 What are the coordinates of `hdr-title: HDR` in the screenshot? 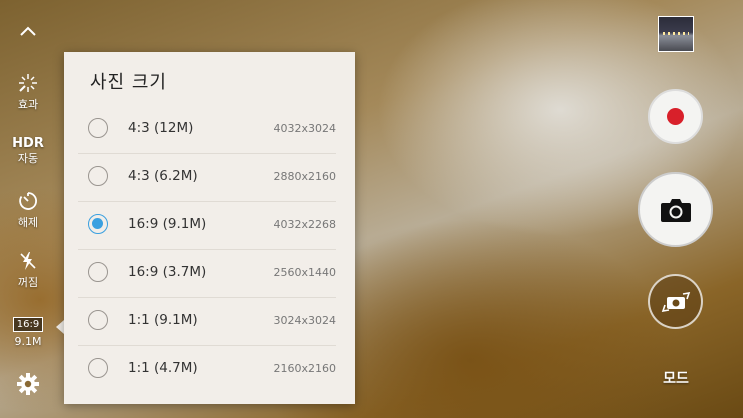 It's located at (28, 143).